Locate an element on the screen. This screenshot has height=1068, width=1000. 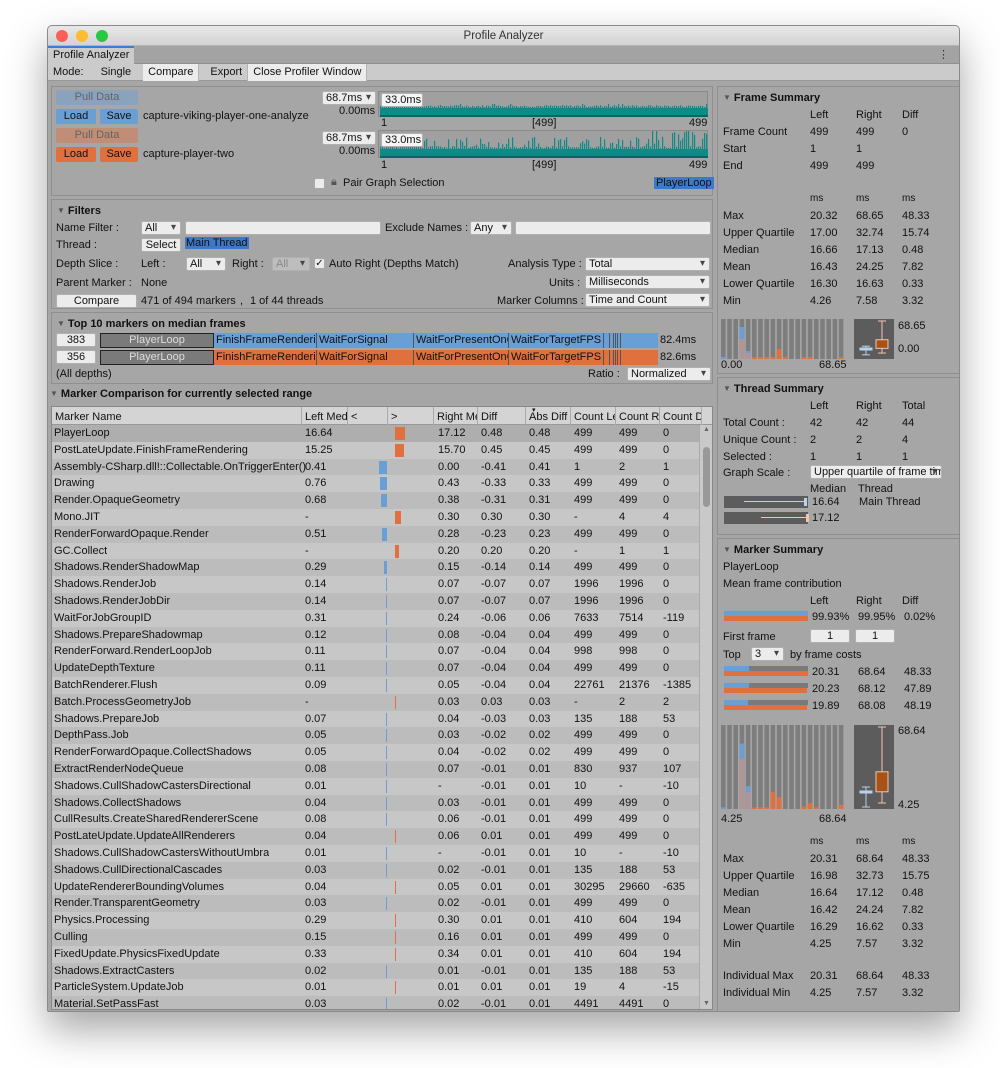
tab-profile-analyzer: Profile Analyzer is located at coordinates (91, 55).